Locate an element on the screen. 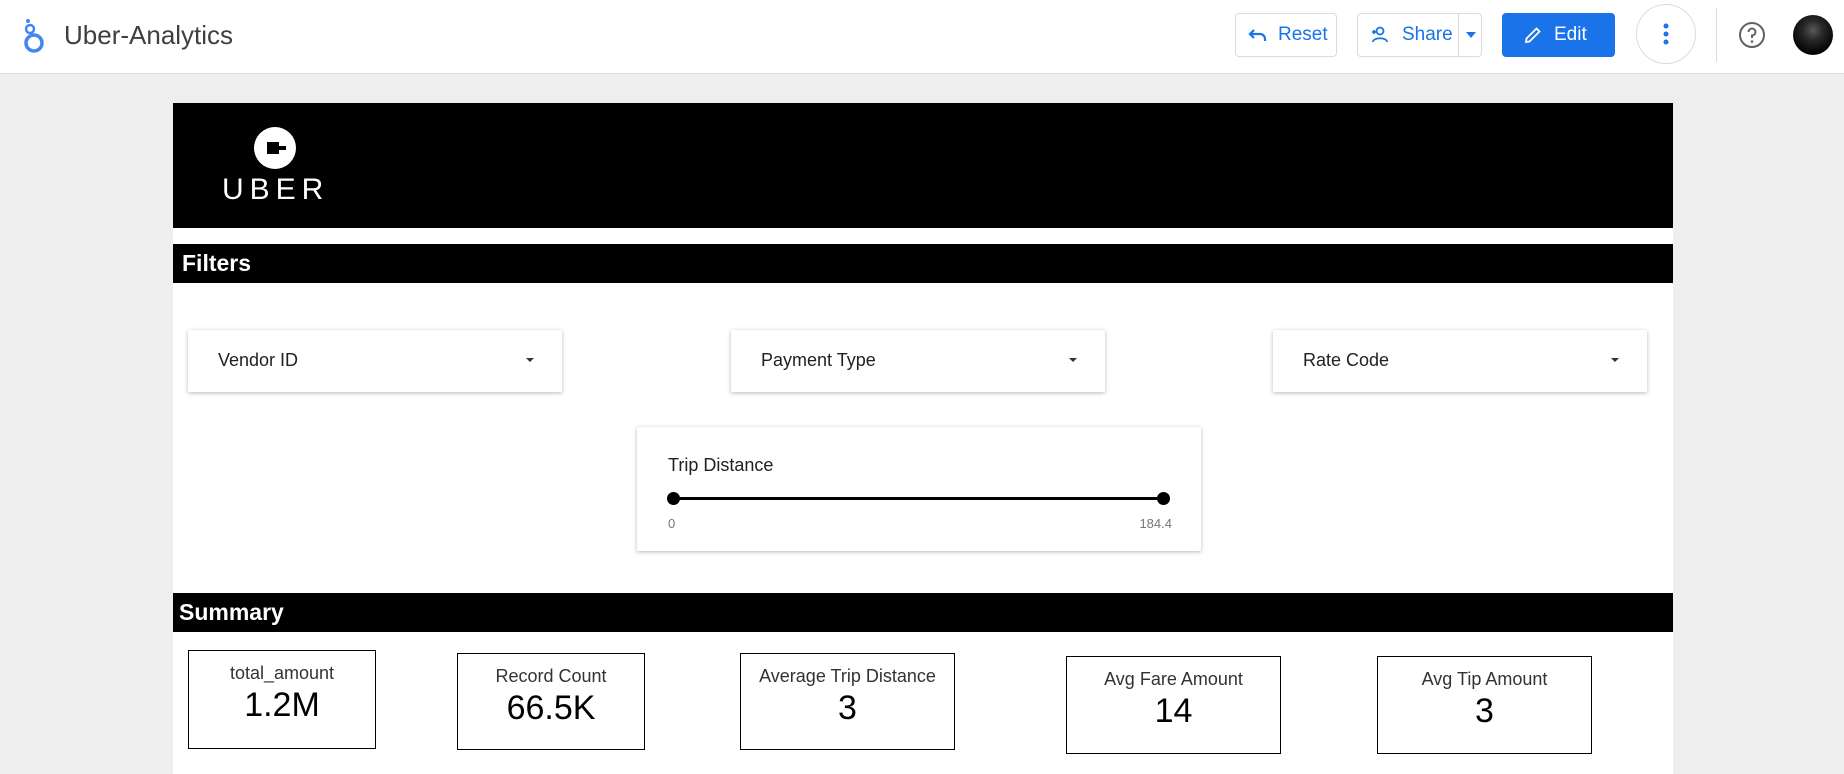  summary-heading: Summary is located at coordinates (923, 612).